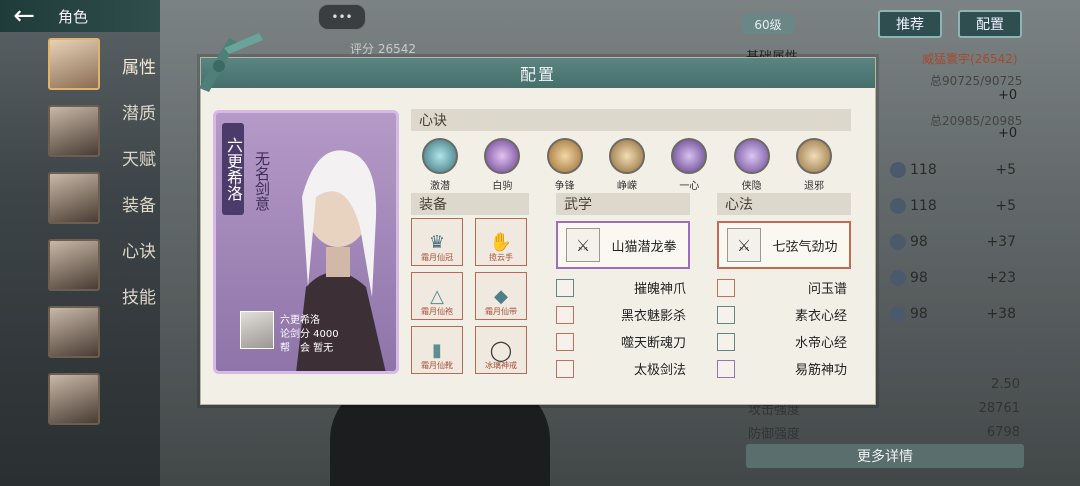  I want to click on belt-icon: ◆, so click(501, 296).